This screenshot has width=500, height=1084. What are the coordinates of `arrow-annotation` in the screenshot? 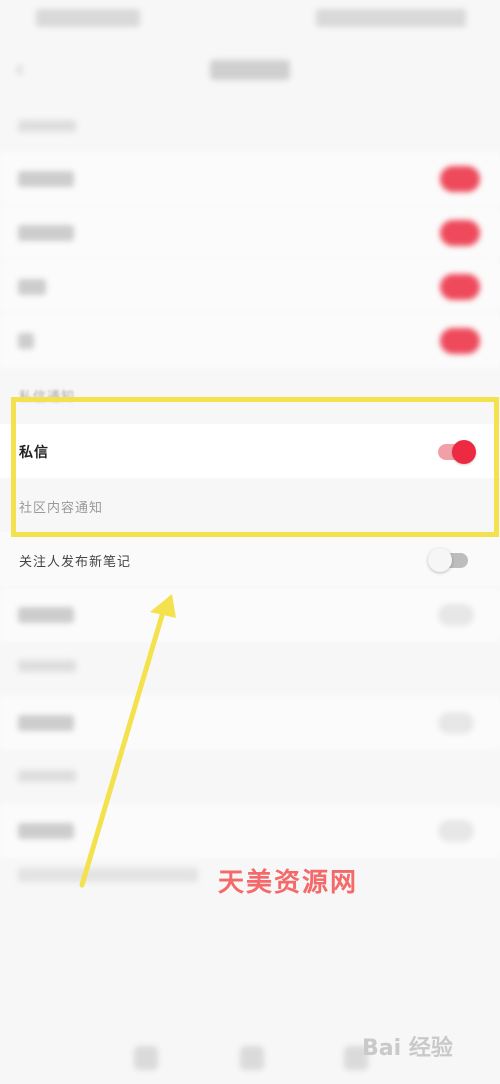 It's located at (127, 741).